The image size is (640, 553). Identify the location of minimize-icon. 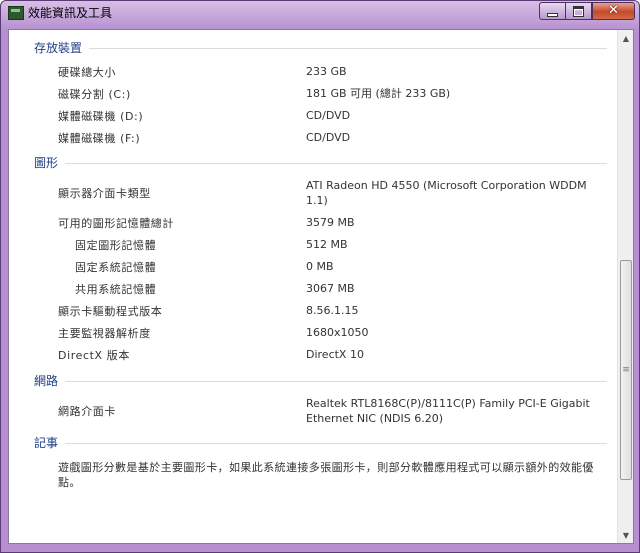
(552, 14).